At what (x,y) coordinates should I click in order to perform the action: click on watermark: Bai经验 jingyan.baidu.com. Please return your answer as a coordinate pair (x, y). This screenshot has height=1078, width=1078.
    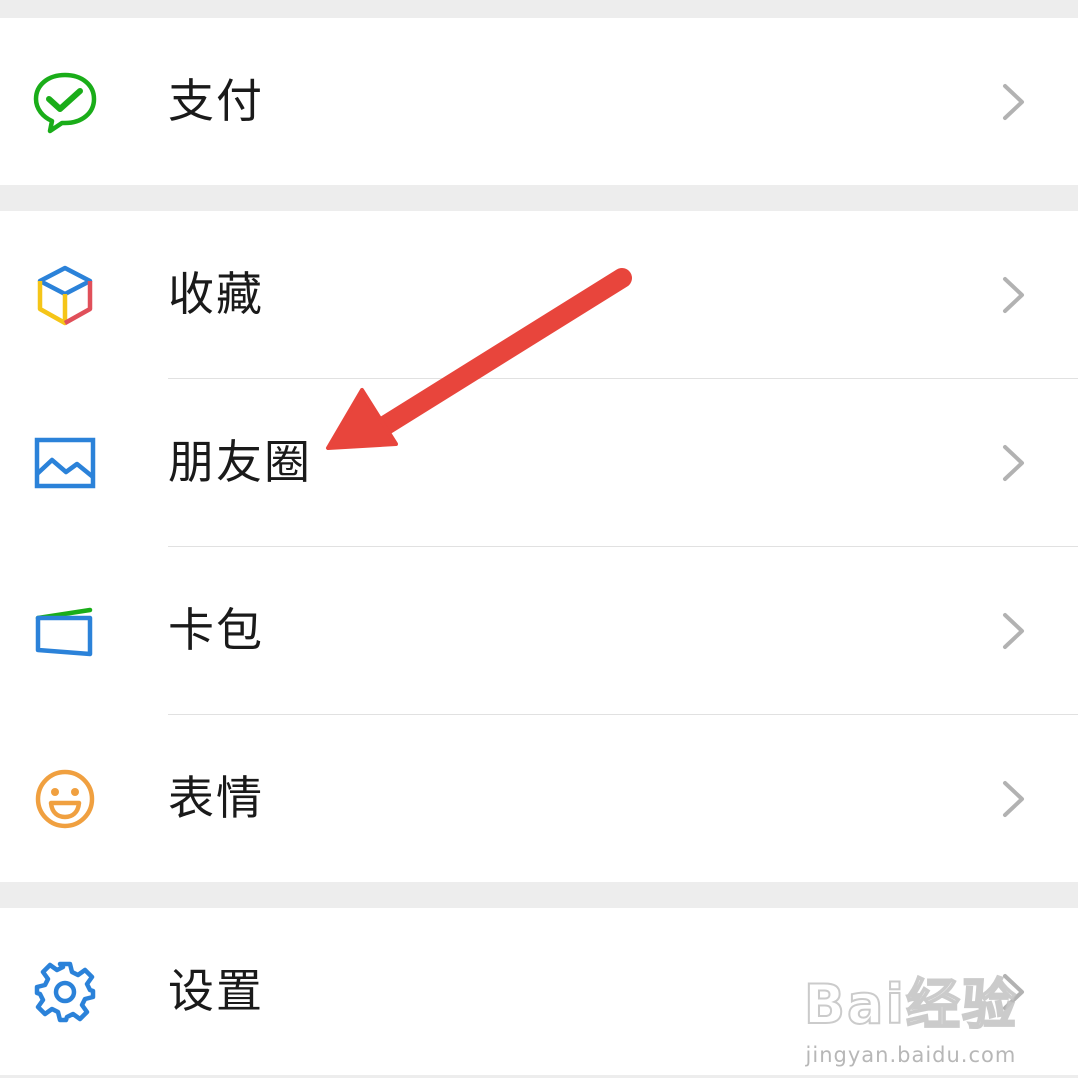
    Looking at the image, I should click on (910, 1013).